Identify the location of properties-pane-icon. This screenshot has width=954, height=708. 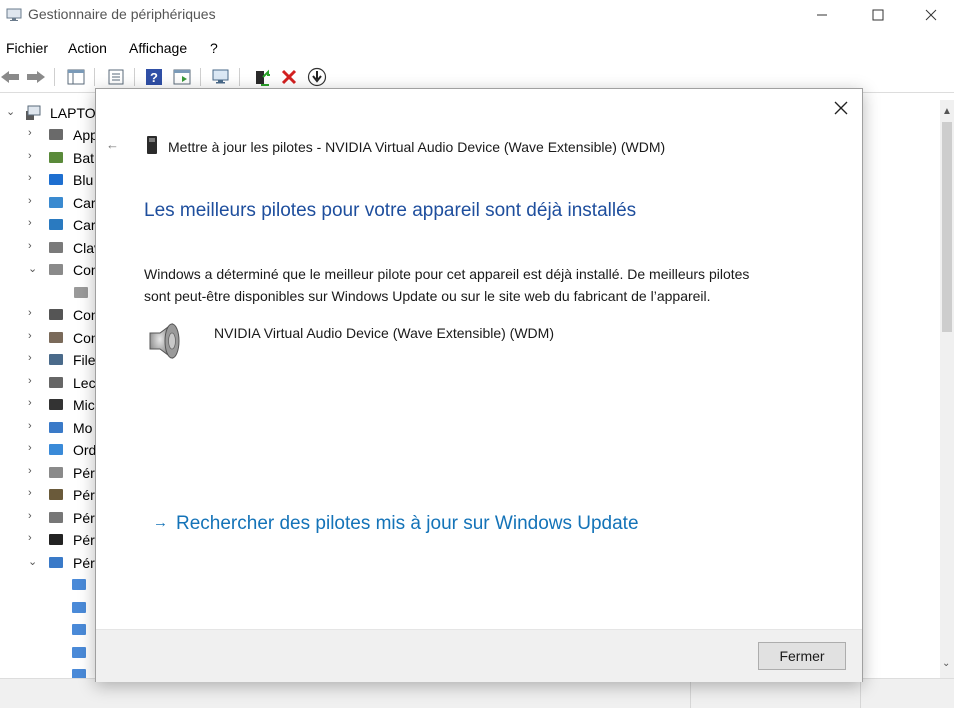
(76, 77).